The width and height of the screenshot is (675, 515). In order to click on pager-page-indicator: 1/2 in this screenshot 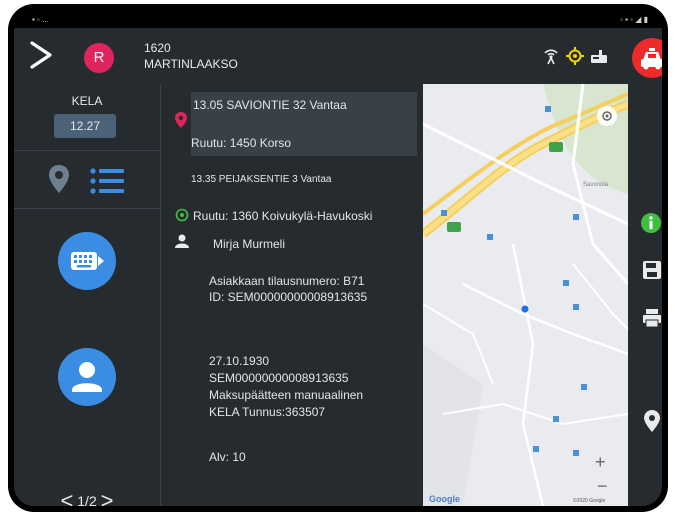, I will do `click(87, 499)`.